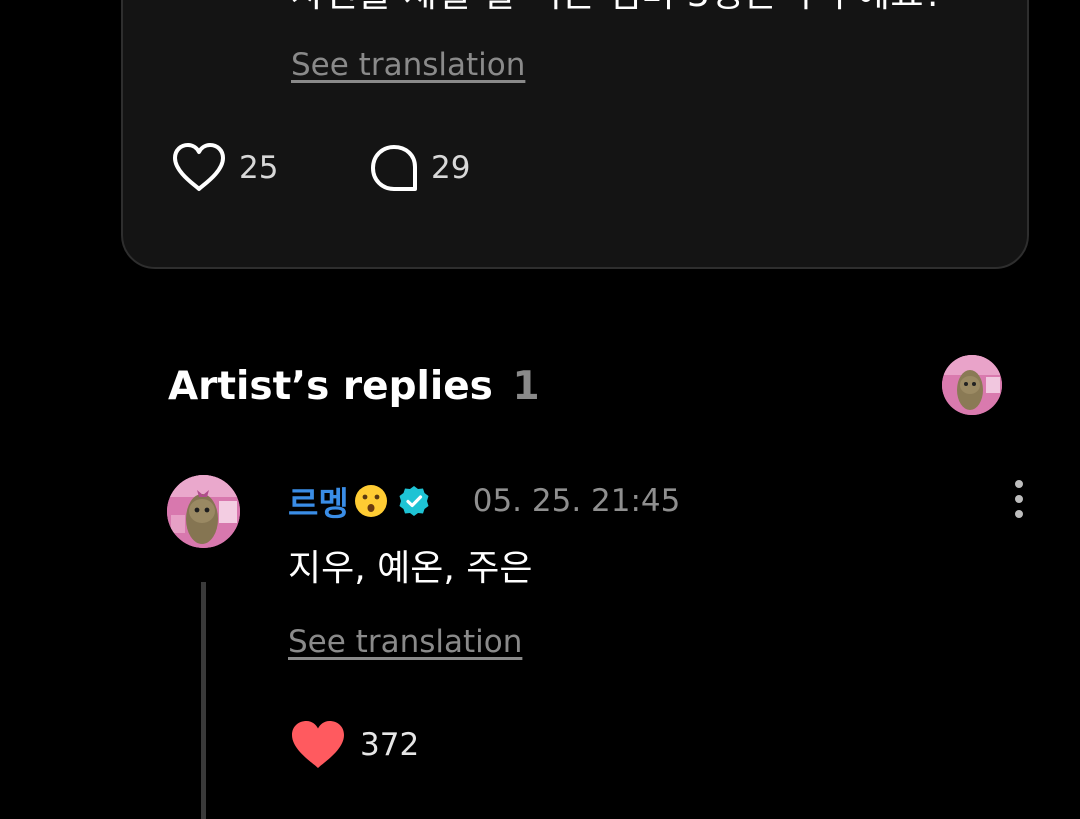 Image resolution: width=1080 pixels, height=819 pixels. I want to click on post-like-count: 25, so click(259, 168).